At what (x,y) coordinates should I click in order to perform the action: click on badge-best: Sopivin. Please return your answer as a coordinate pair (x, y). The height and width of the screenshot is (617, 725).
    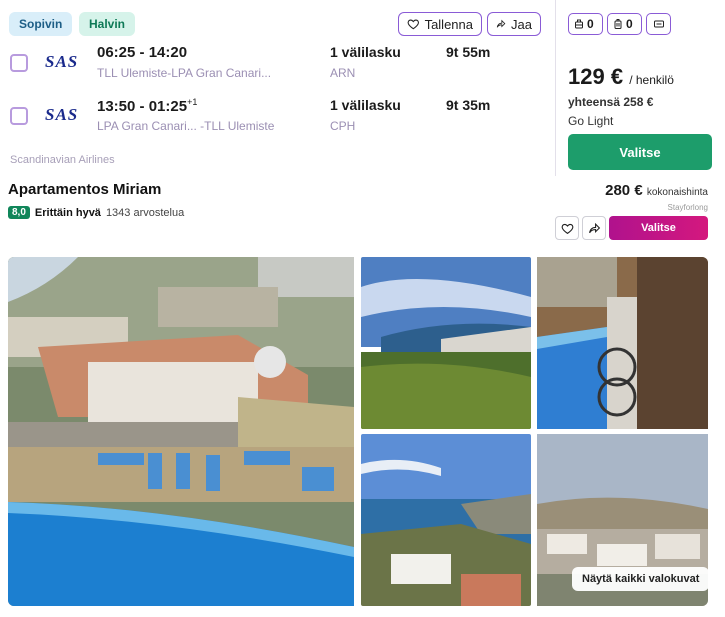
    Looking at the image, I should click on (41, 24).